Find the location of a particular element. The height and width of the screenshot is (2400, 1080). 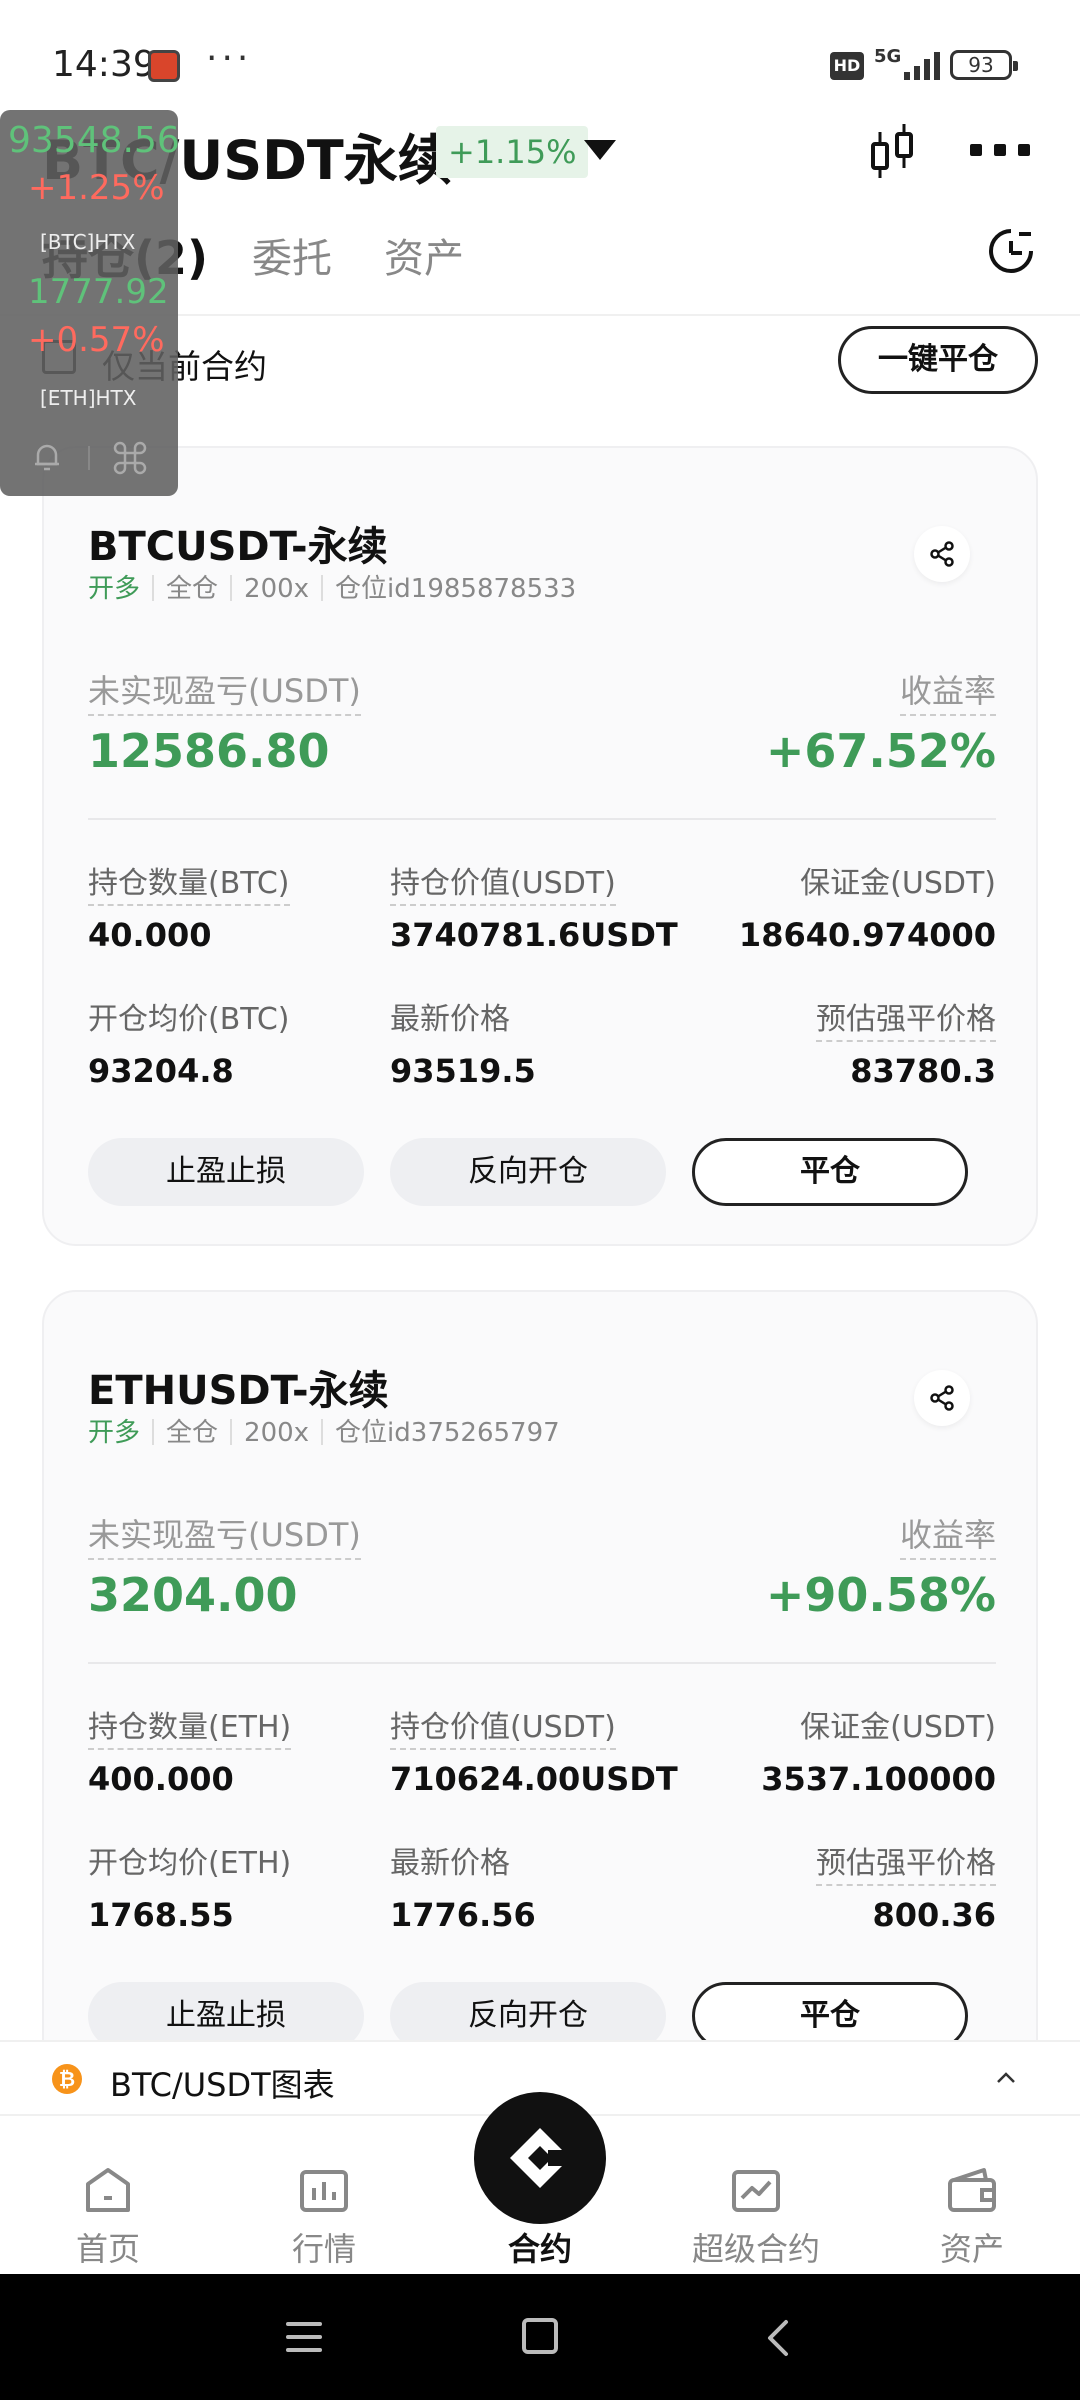

system-navigation-bar is located at coordinates (540, 2337).